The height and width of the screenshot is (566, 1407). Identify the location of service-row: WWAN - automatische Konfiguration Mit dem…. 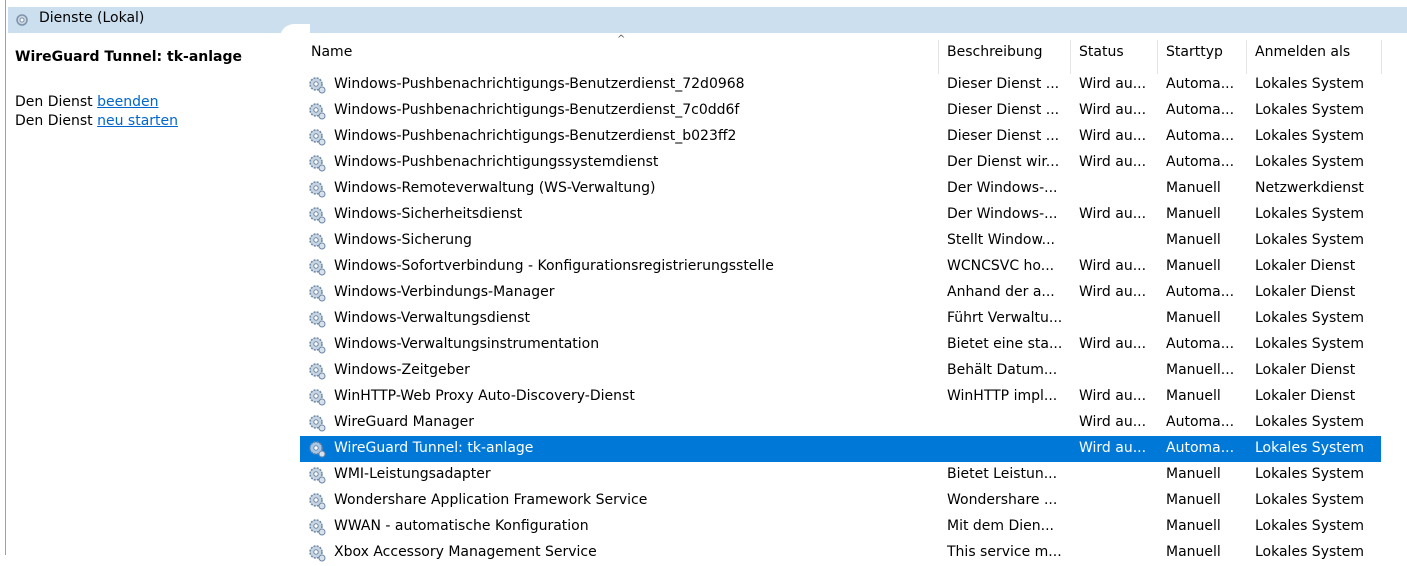
(840, 527).